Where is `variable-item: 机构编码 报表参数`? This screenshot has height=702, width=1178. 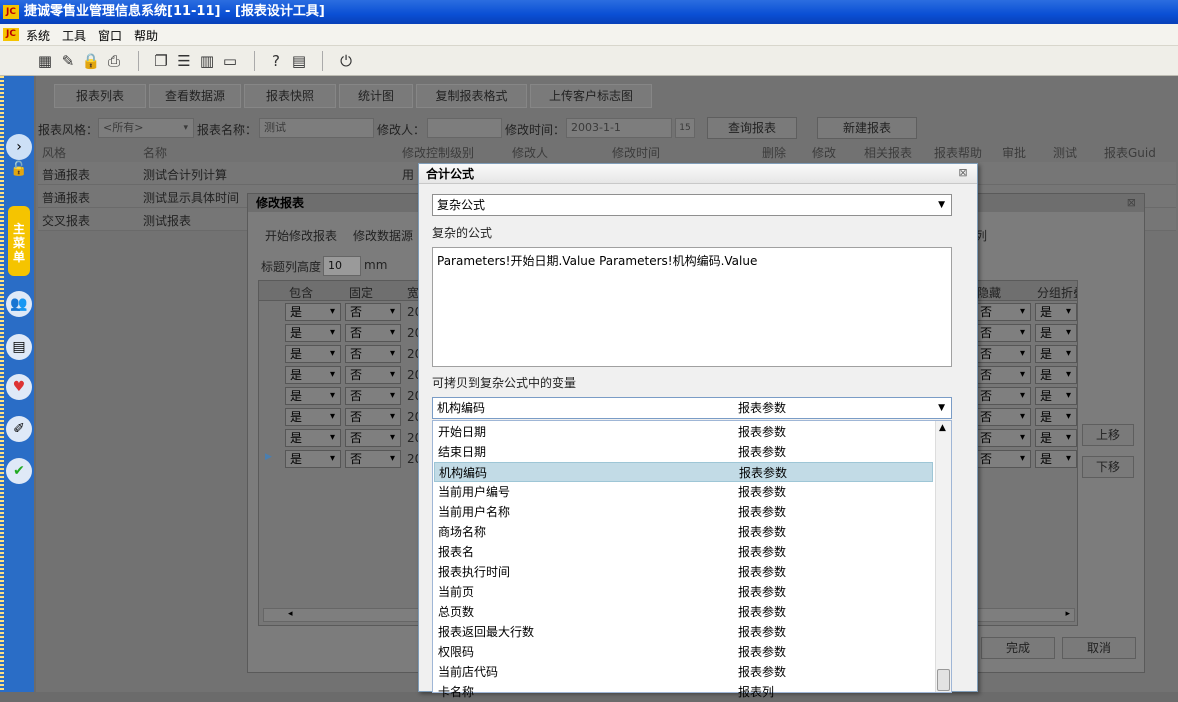
variable-item: 机构编码 报表参数 is located at coordinates (683, 472).